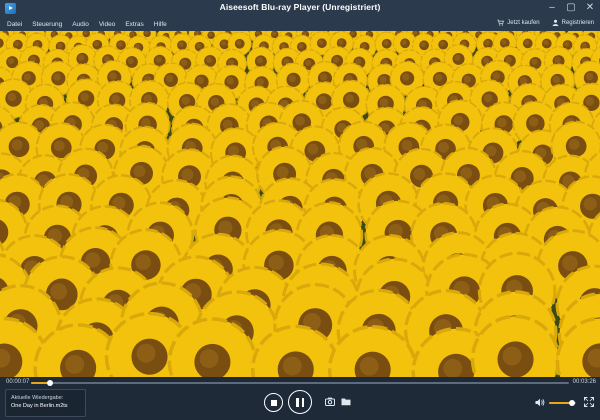 The width and height of the screenshot is (600, 420). What do you see at coordinates (552, 7) in the screenshot?
I see `minimize-button: –` at bounding box center [552, 7].